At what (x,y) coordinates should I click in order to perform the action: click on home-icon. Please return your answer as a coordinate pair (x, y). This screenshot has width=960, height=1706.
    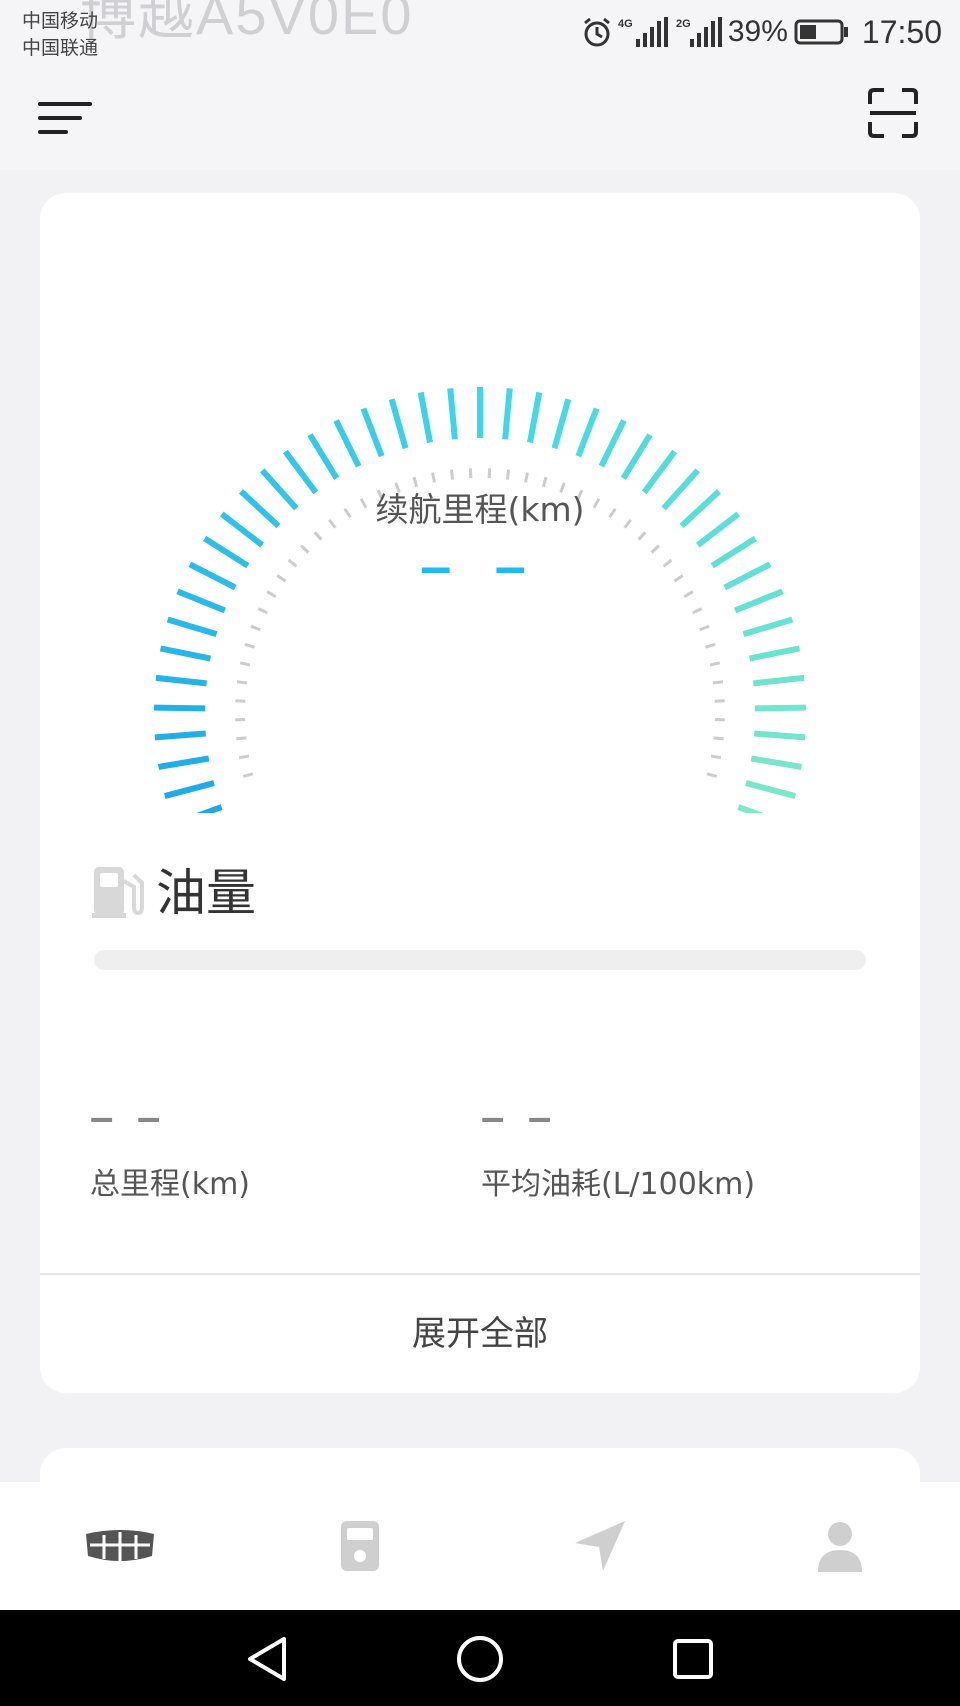
    Looking at the image, I should click on (480, 1659).